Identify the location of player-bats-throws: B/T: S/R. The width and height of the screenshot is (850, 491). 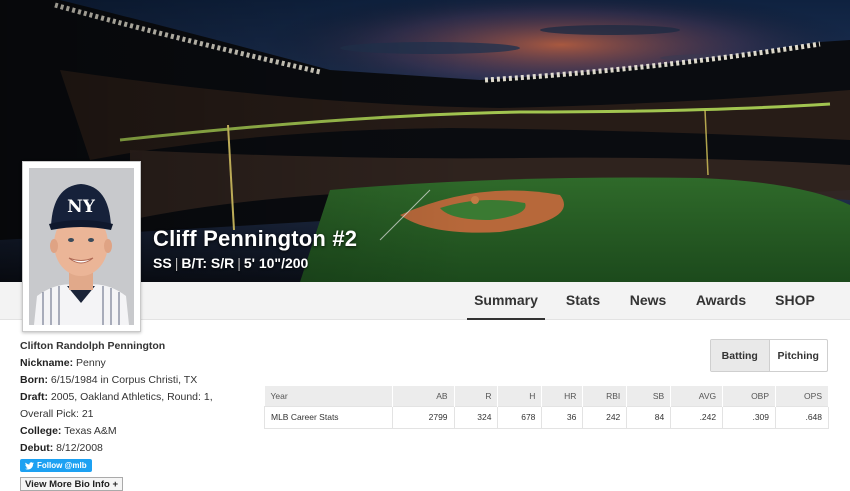
(208, 263).